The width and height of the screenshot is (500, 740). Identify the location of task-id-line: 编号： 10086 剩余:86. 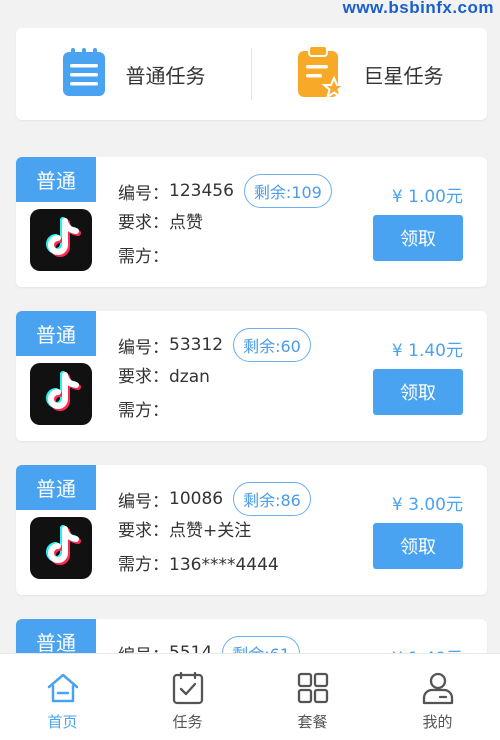
(214, 499).